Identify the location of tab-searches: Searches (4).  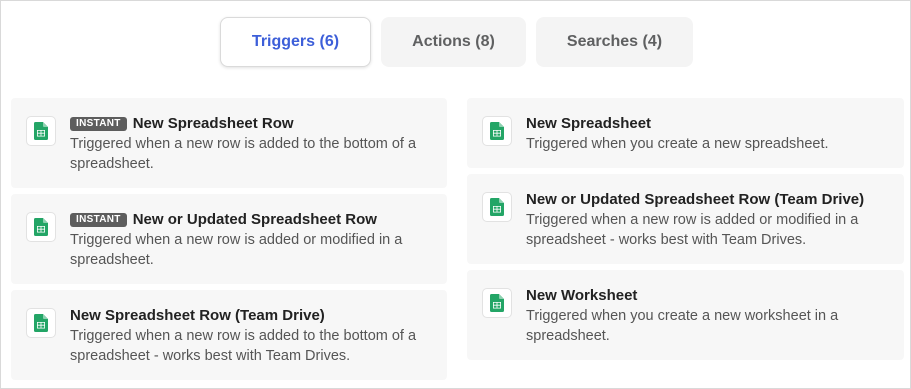
(614, 42).